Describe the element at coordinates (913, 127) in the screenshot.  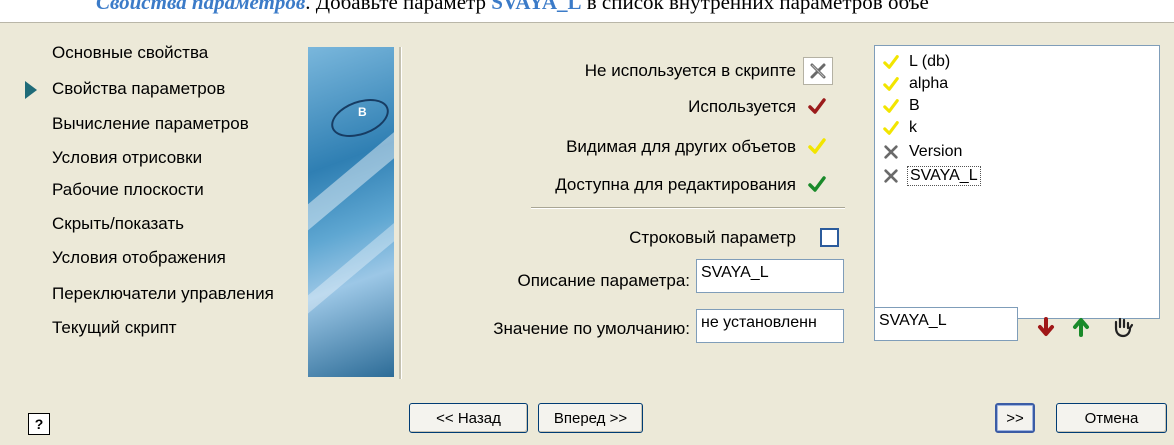
I see `list-item-label: k` at that location.